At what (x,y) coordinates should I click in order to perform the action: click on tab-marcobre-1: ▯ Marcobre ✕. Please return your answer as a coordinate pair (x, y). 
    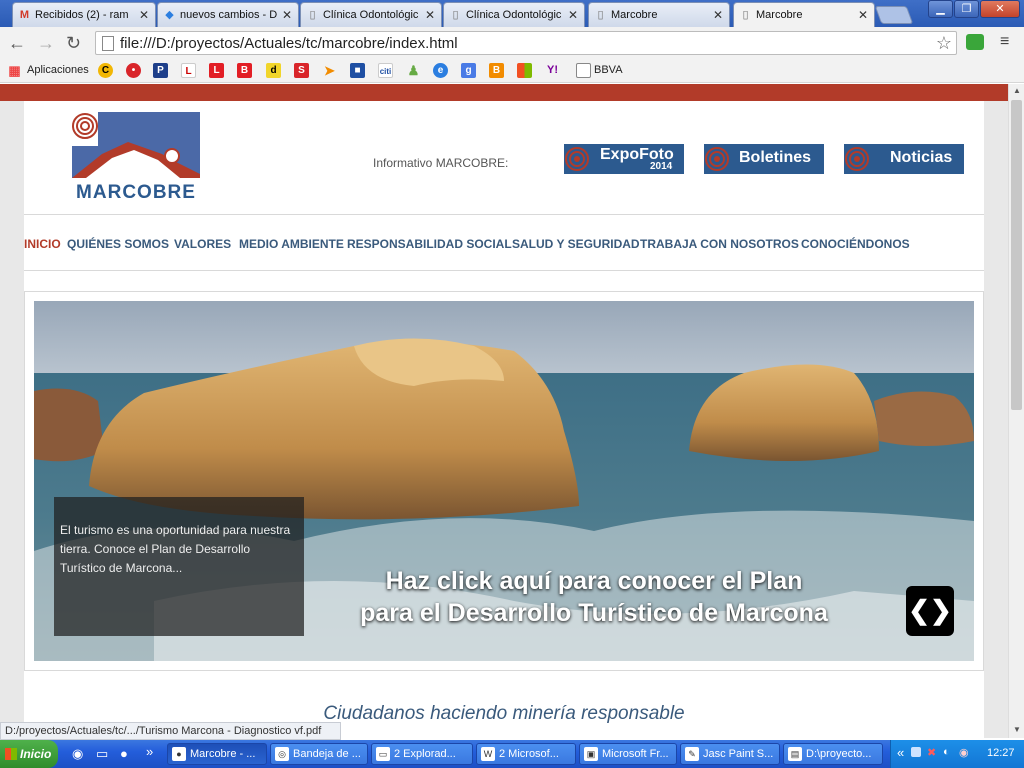
    Looking at the image, I should click on (659, 14).